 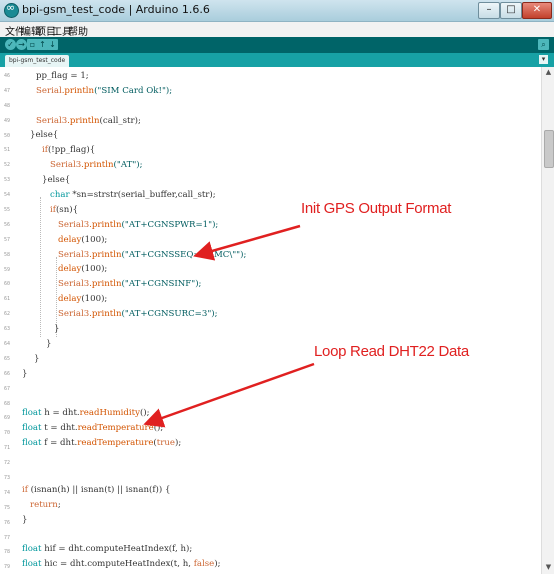 I want to click on line-number: 52, so click(x=7, y=165).